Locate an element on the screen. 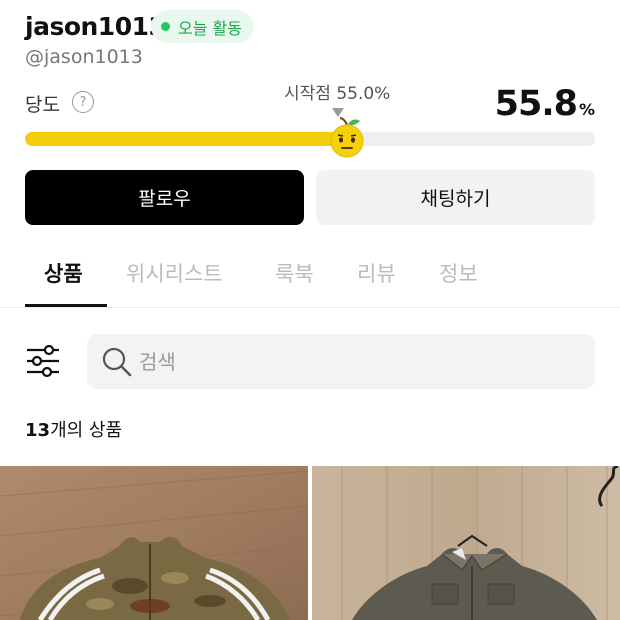 Image resolution: width=620 pixels, height=620 pixels. product-count-number: 13 is located at coordinates (38, 430).